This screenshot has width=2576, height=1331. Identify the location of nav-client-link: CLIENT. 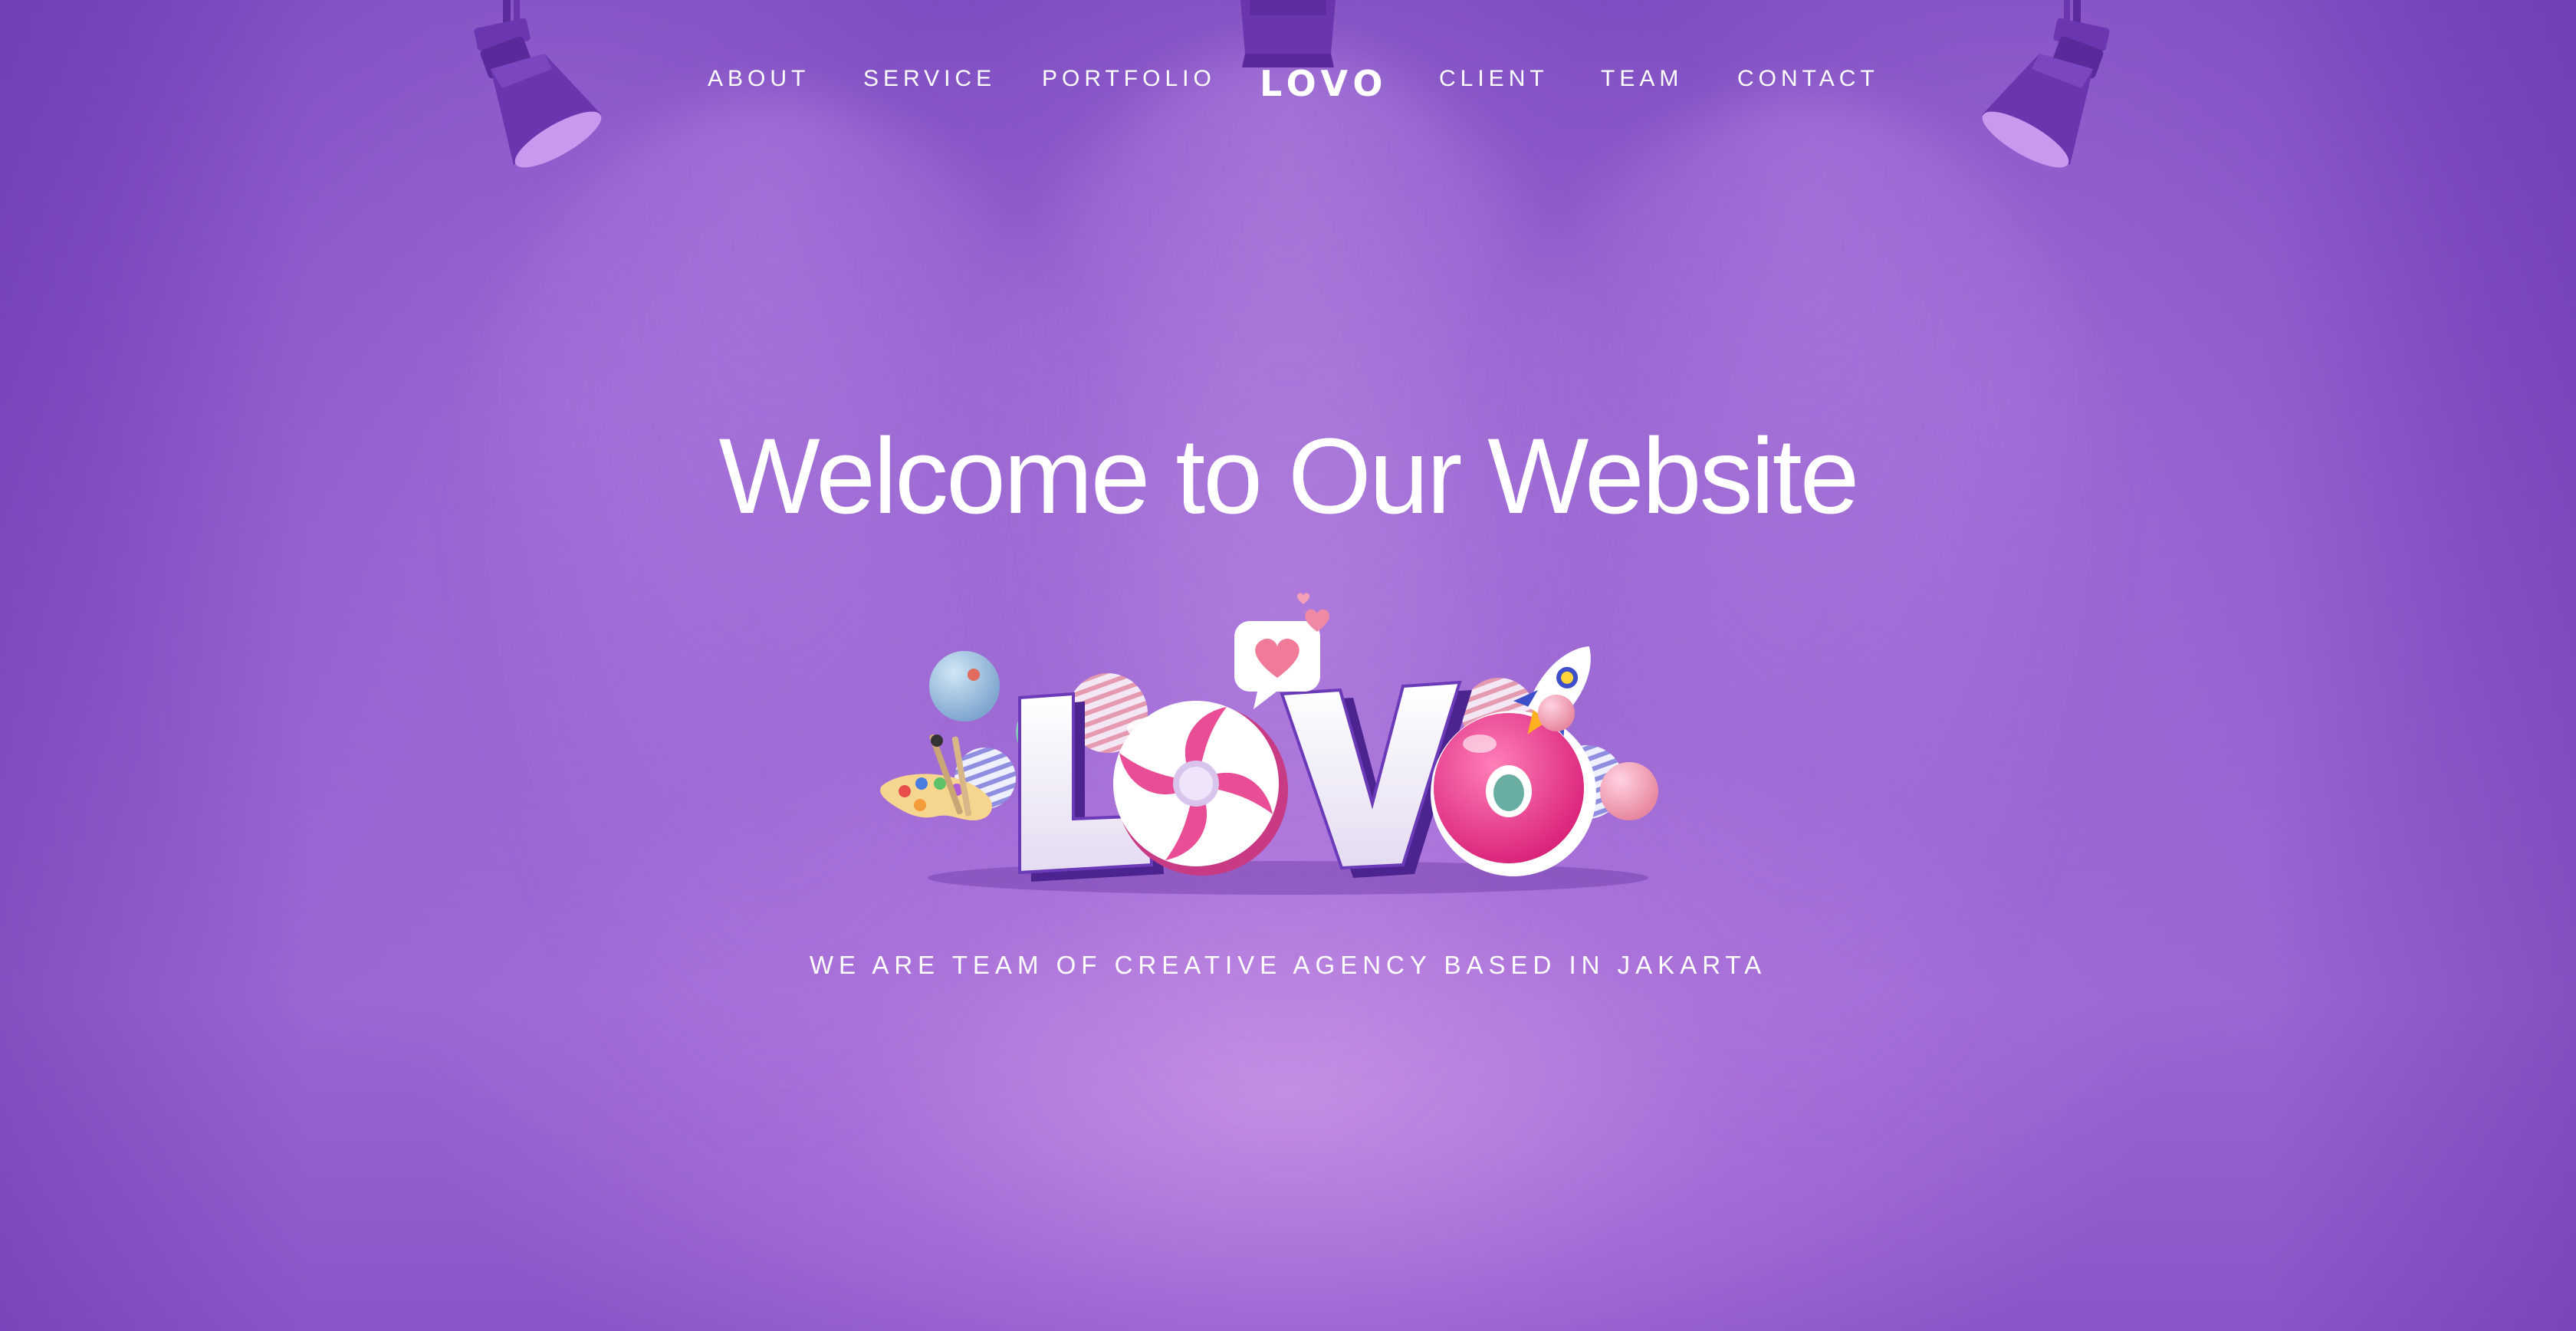
(1494, 79).